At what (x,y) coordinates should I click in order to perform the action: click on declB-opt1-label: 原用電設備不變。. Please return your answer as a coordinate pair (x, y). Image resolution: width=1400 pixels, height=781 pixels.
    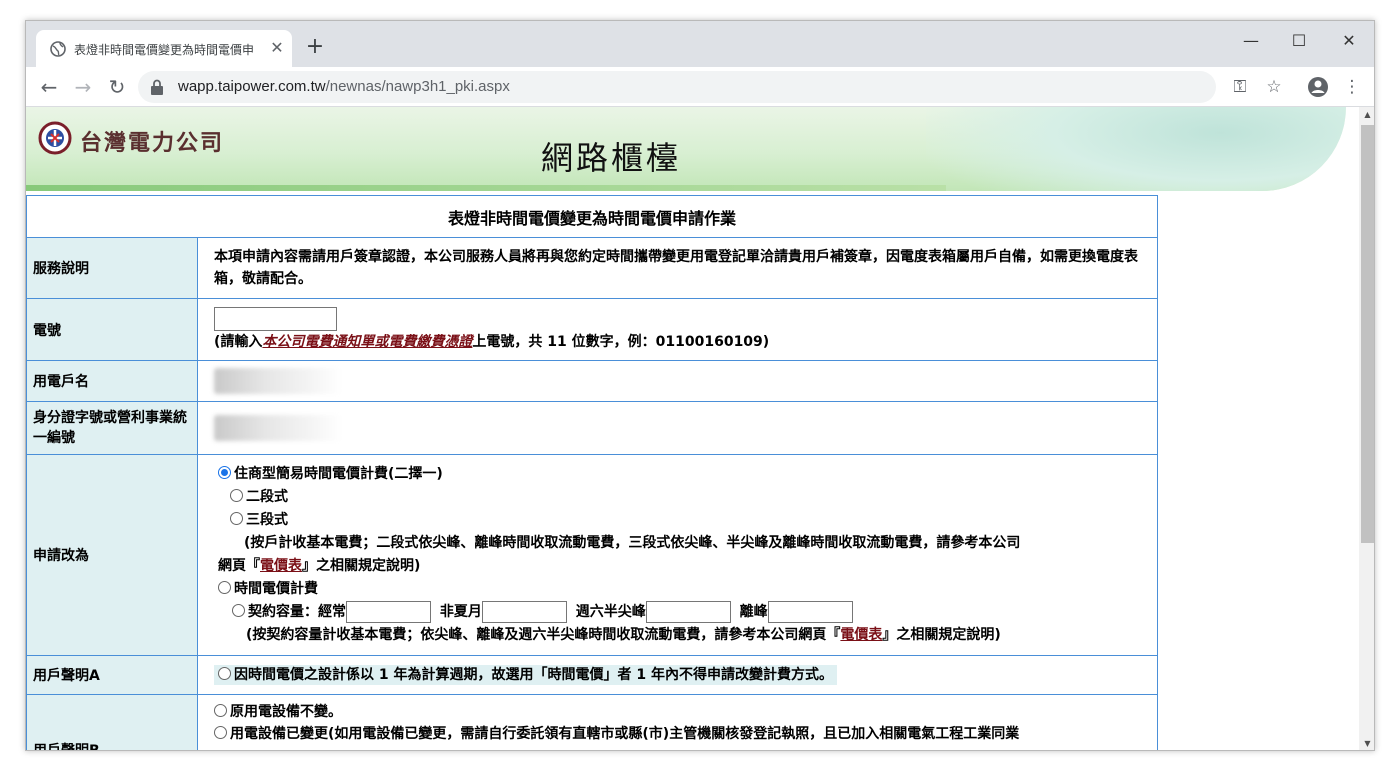
    Looking at the image, I should click on (286, 712).